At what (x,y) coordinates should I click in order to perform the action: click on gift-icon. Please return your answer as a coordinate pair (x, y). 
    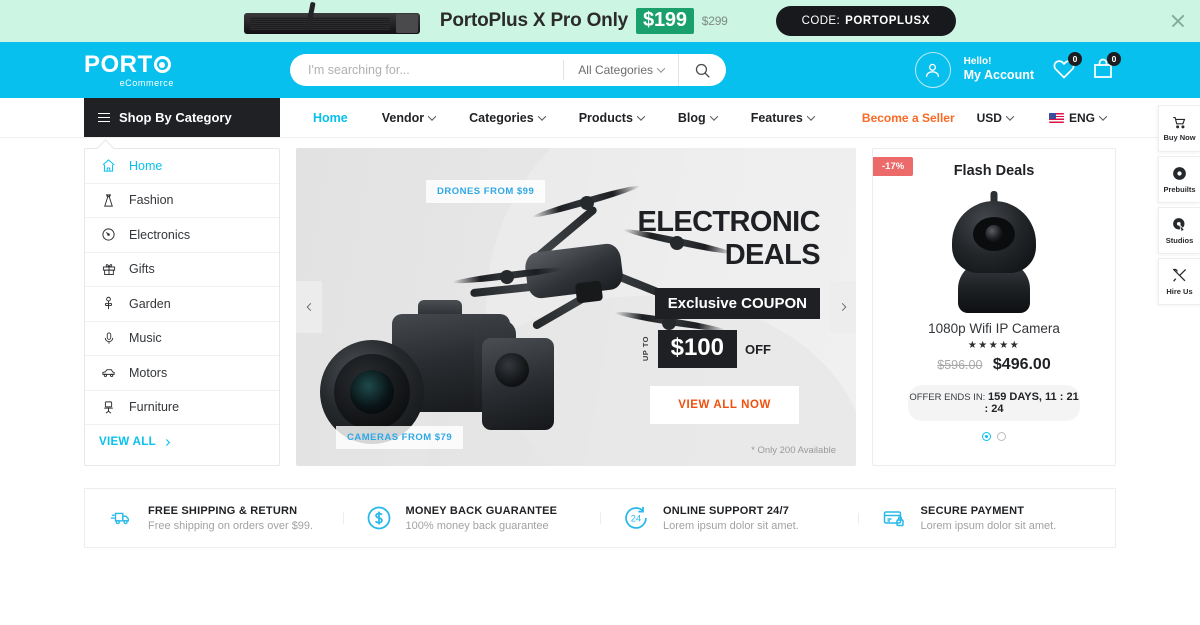
    Looking at the image, I should click on (108, 269).